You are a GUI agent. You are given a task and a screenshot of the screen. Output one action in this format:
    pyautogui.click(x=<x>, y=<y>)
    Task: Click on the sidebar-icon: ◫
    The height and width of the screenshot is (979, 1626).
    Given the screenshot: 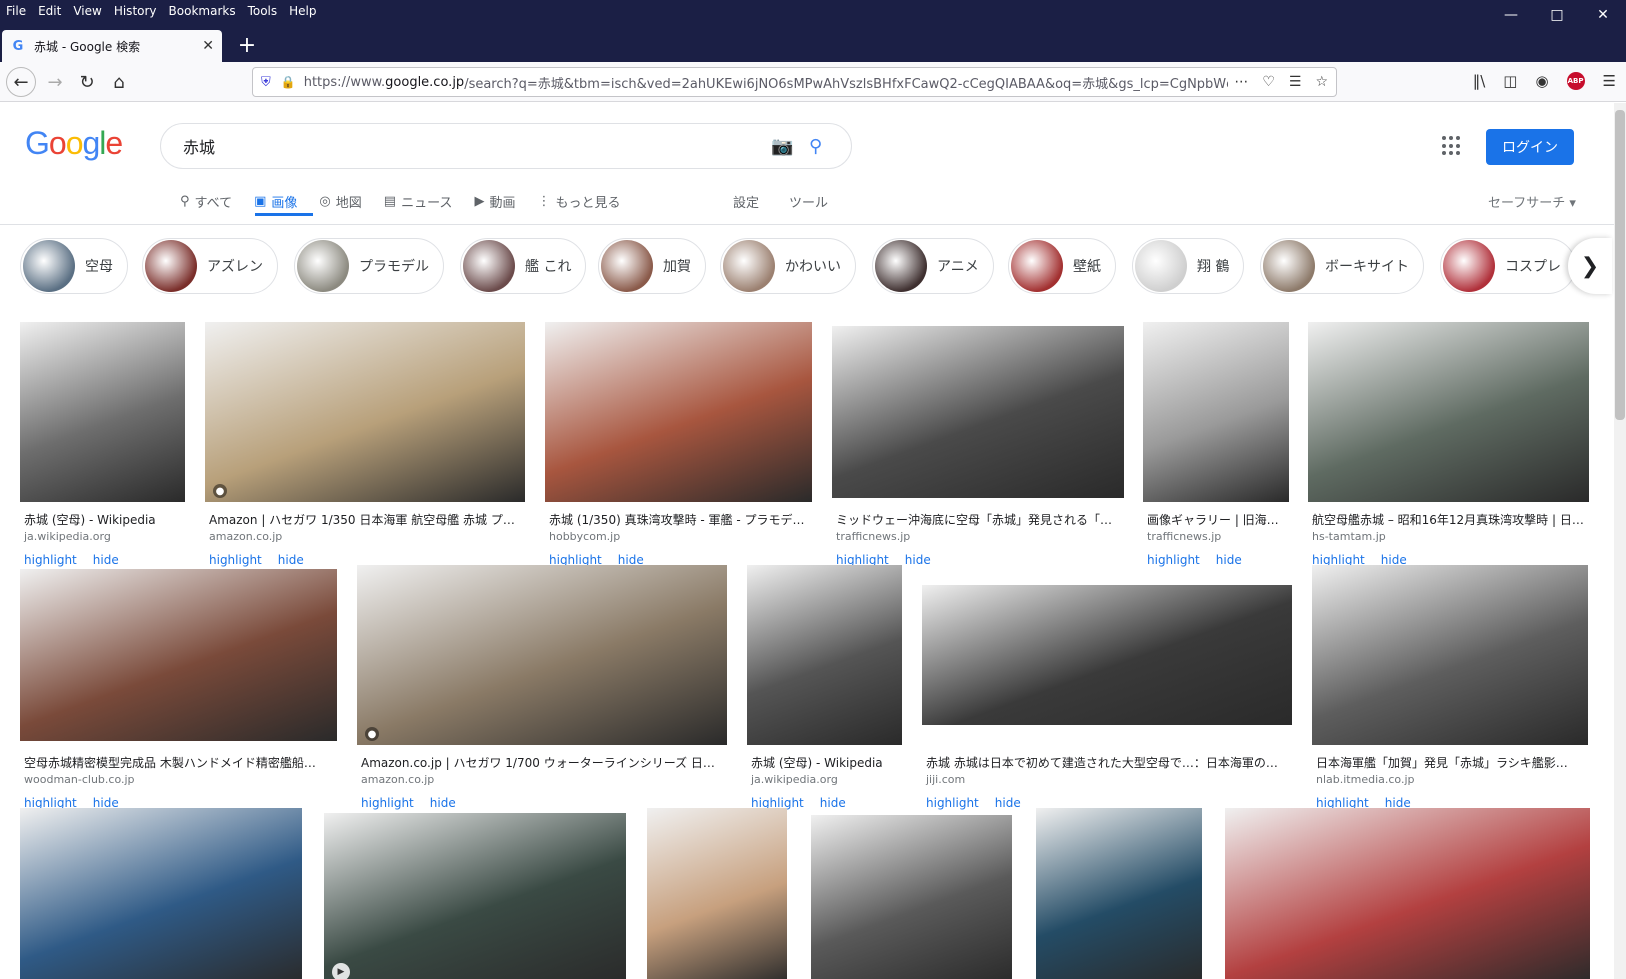 What is the action you would take?
    pyautogui.click(x=1510, y=81)
    